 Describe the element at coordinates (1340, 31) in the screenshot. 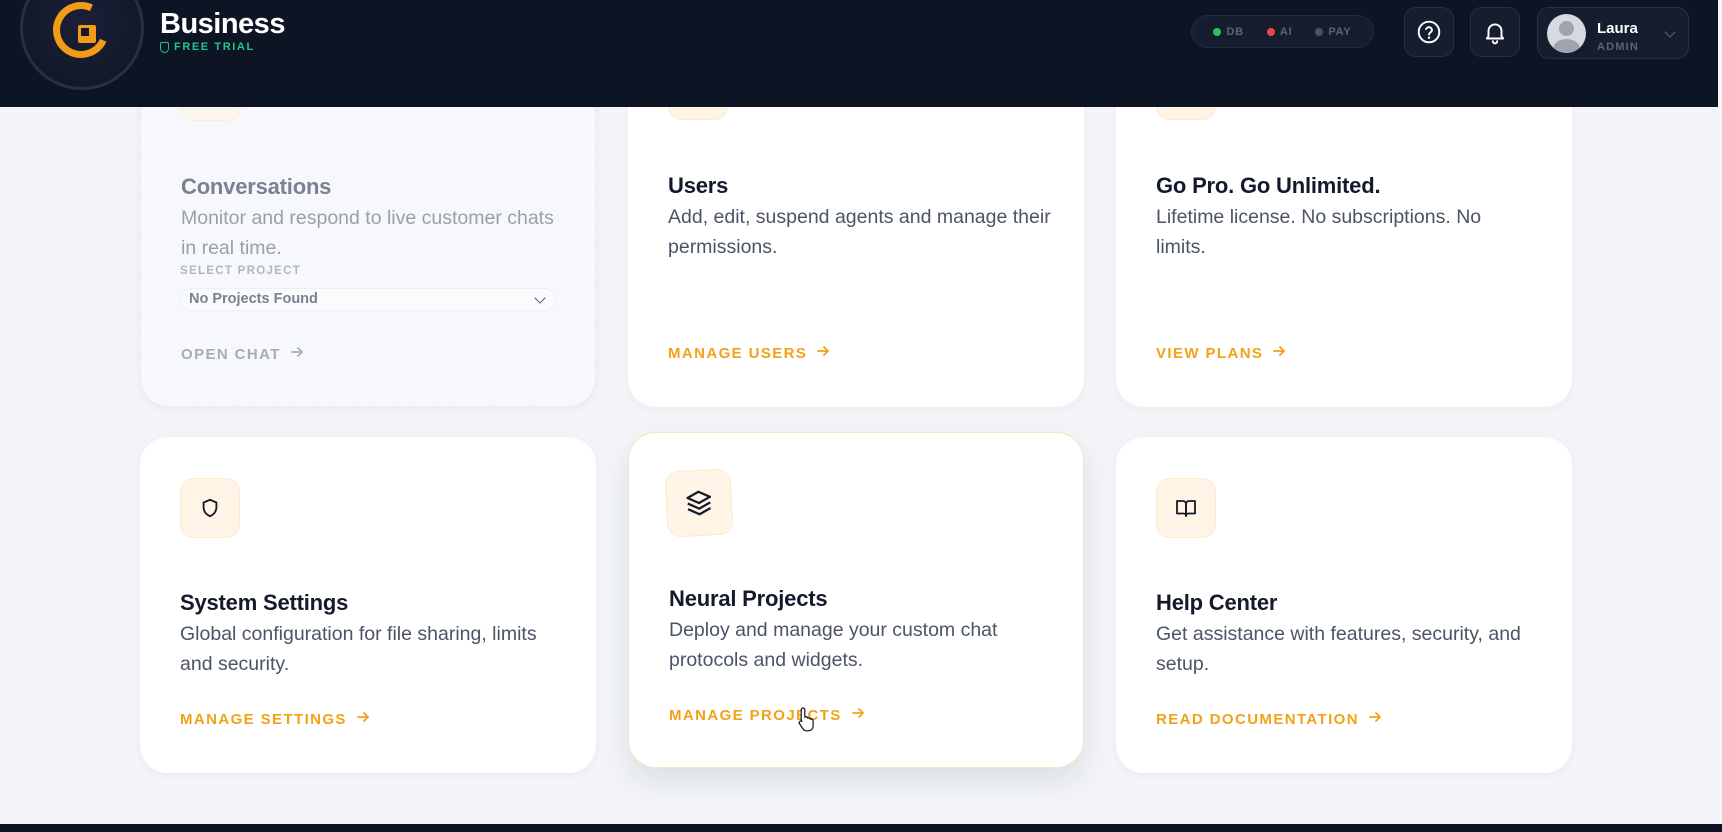

I see `status-label: PAY` at that location.